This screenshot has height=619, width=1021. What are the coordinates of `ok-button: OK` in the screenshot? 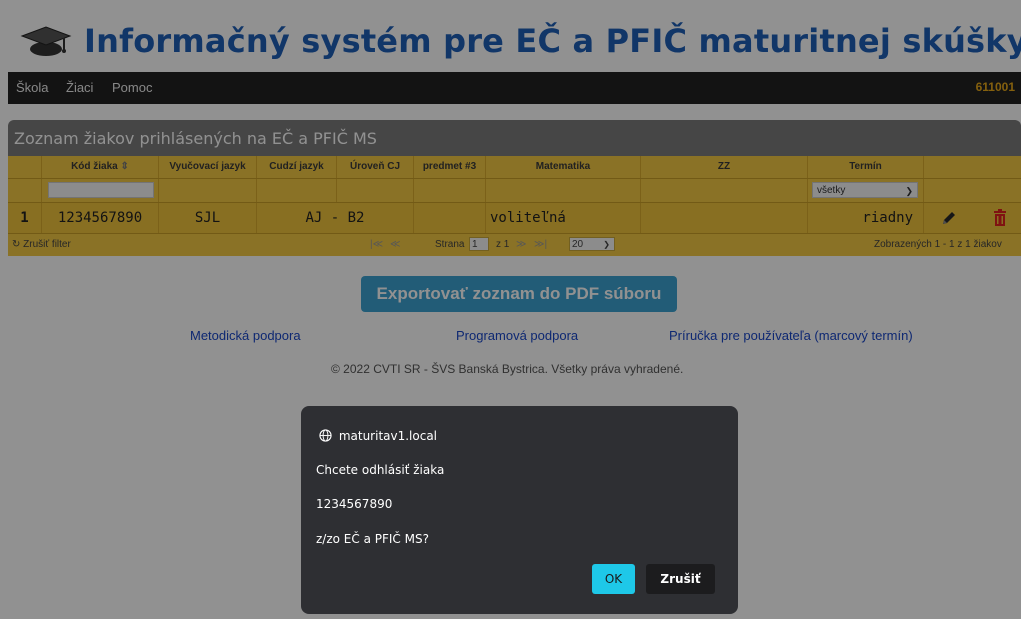 It's located at (613, 579).